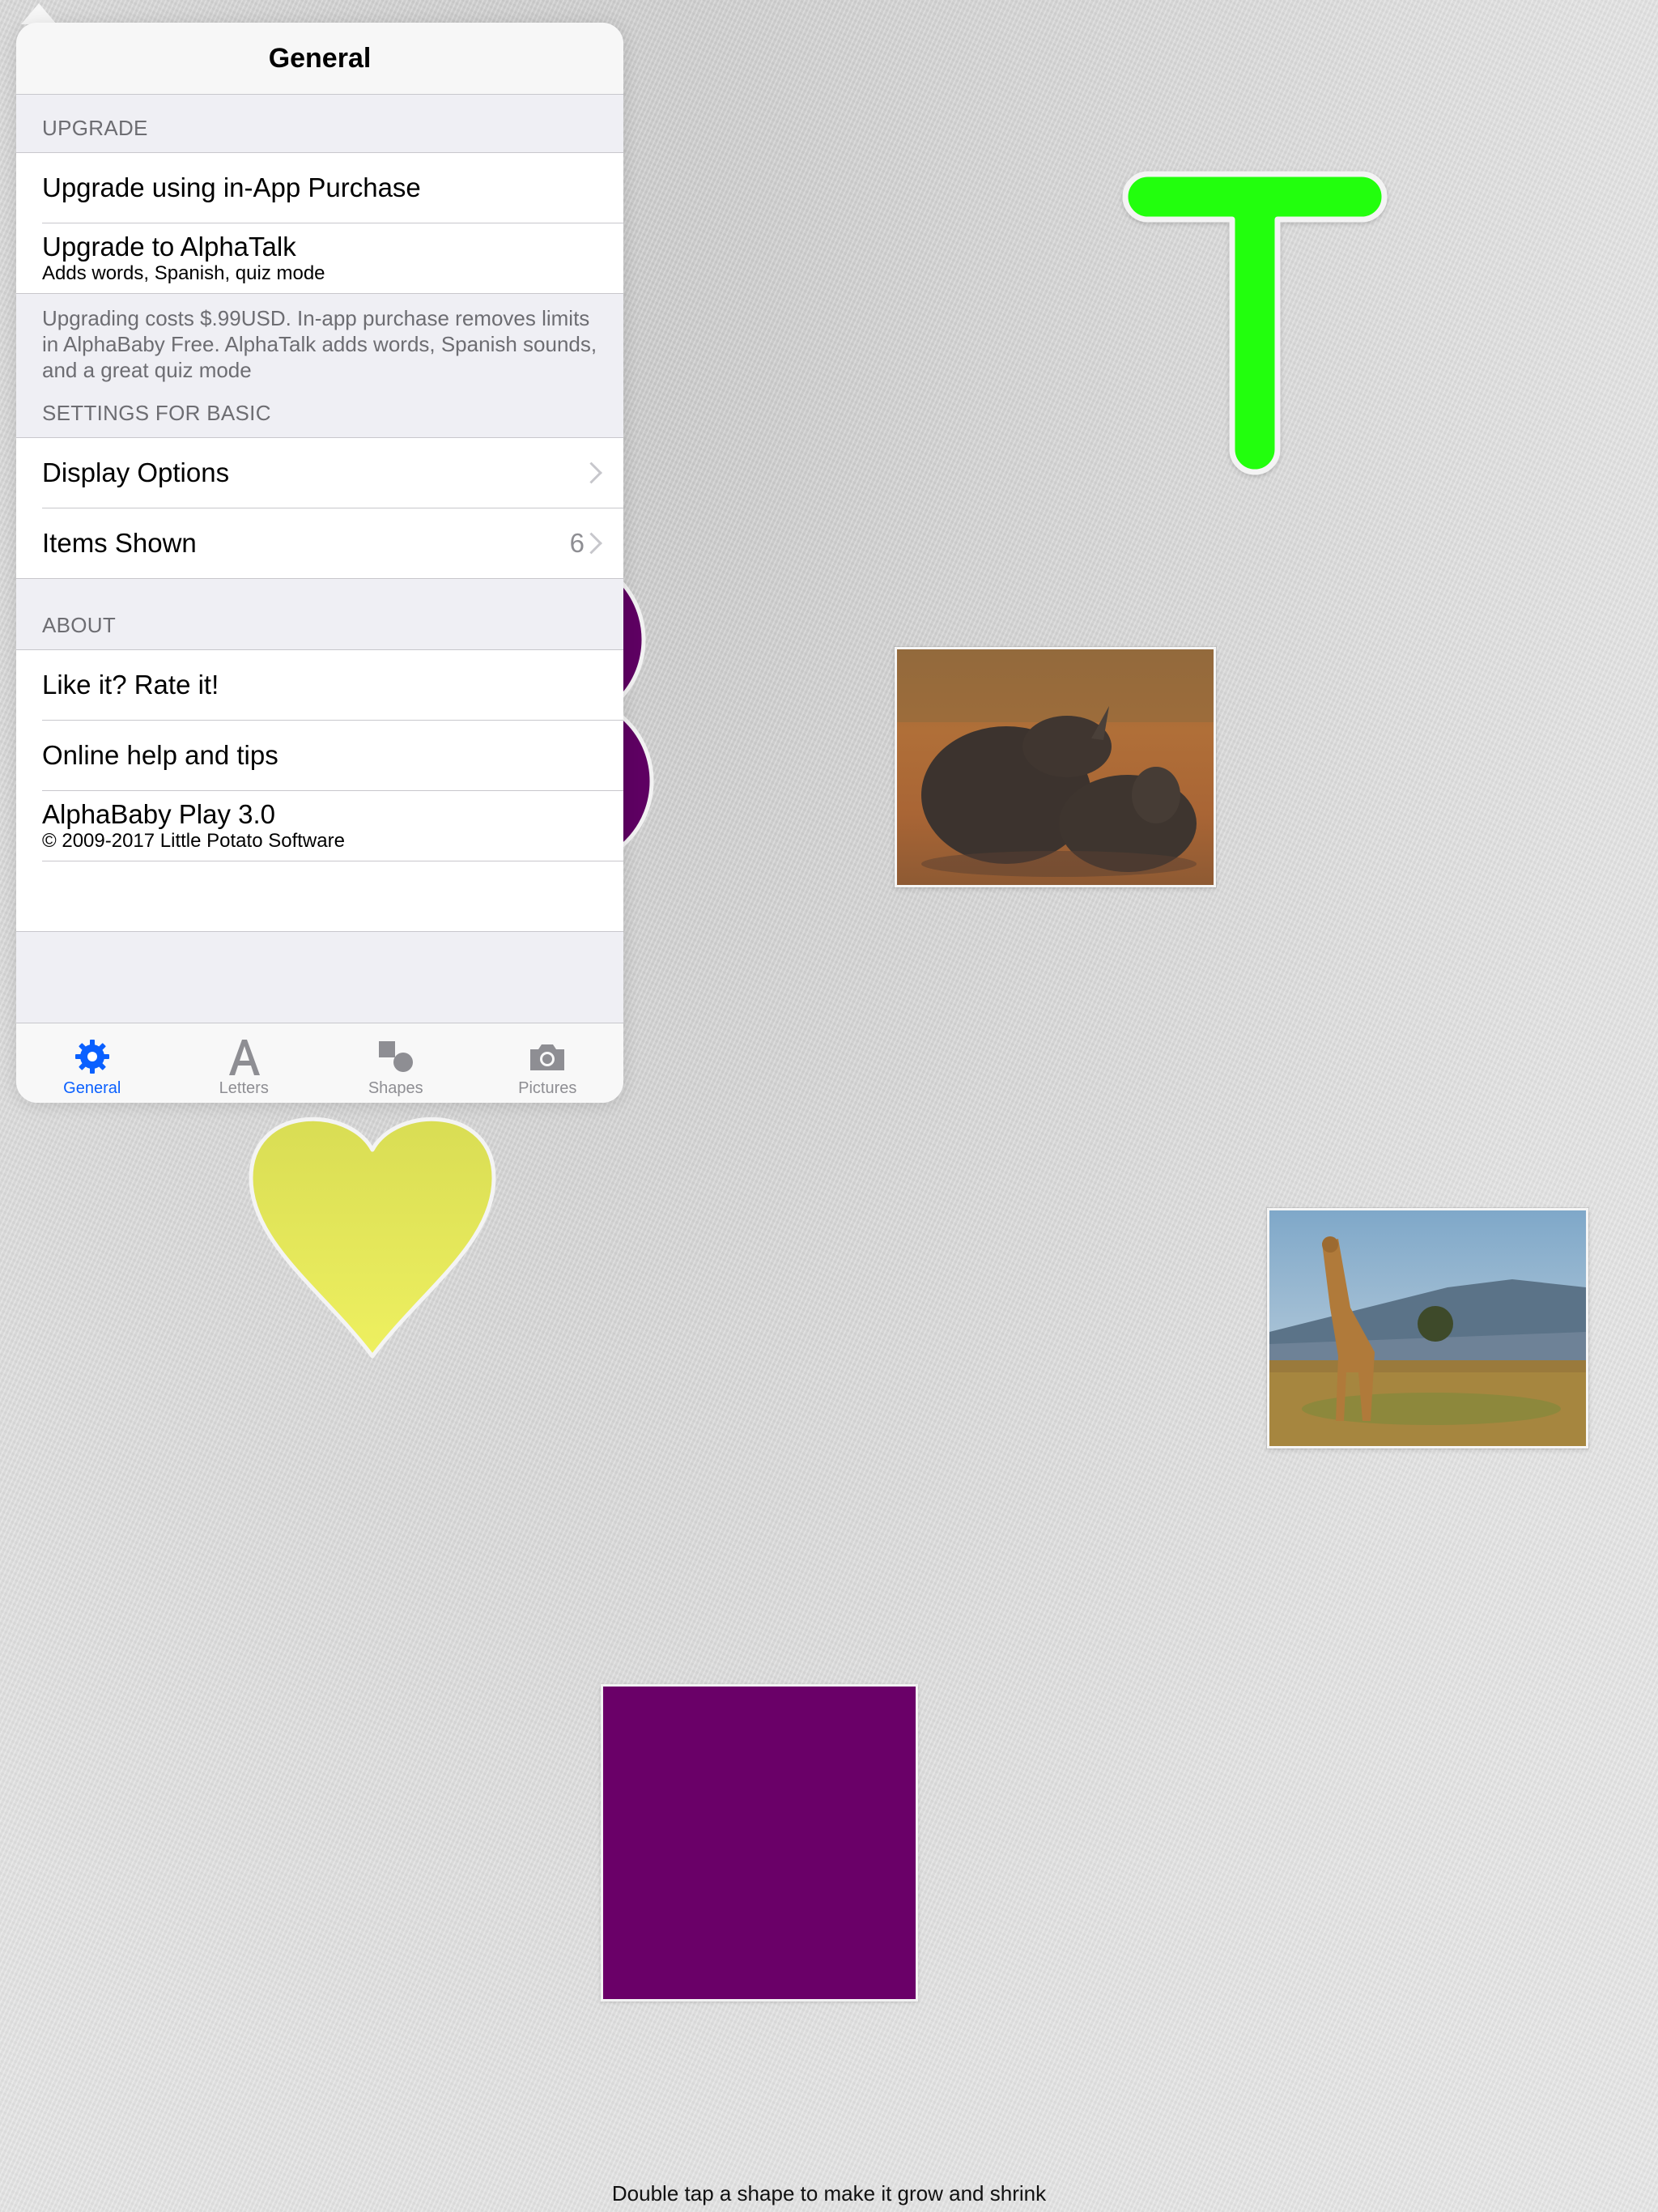 This screenshot has height=2212, width=1658. I want to click on tab-letters: Letters, so click(244, 1063).